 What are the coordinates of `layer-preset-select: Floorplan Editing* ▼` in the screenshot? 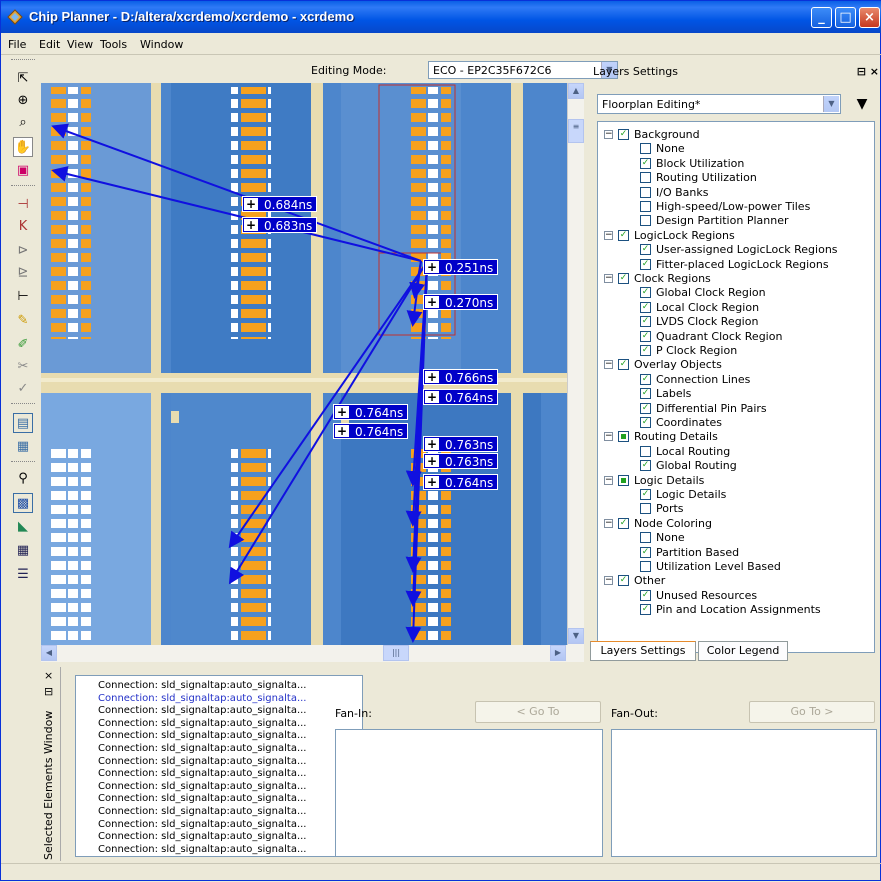 It's located at (719, 104).